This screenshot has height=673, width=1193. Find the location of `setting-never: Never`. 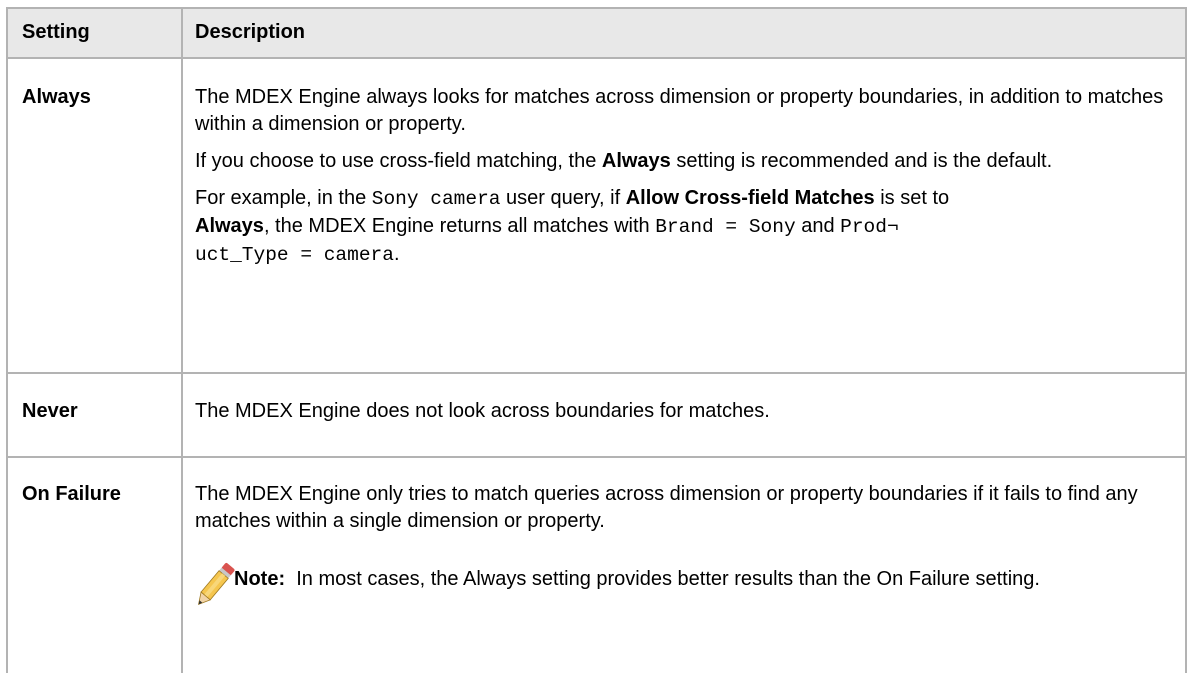

setting-never: Never is located at coordinates (50, 411).